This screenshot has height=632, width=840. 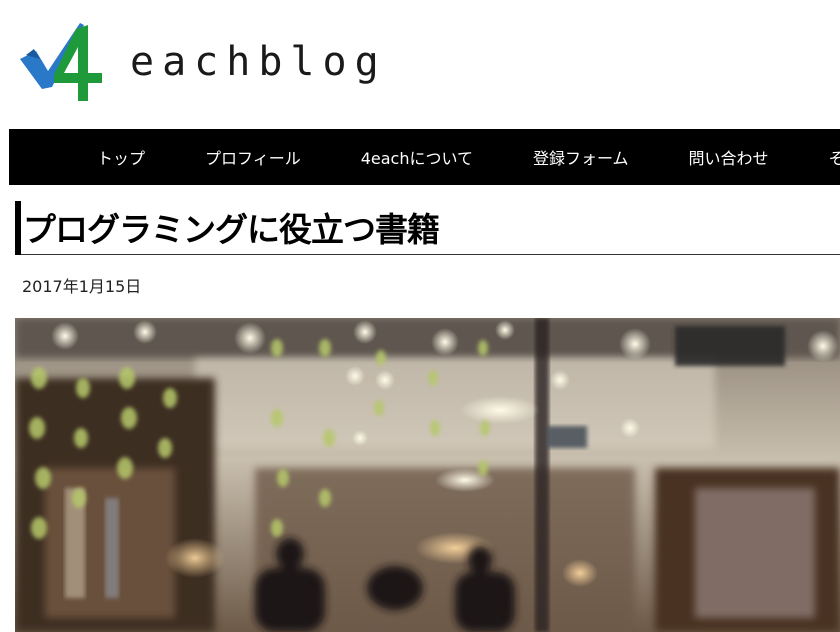 I want to click on nav-item-register: 登録フォーム, so click(x=581, y=157).